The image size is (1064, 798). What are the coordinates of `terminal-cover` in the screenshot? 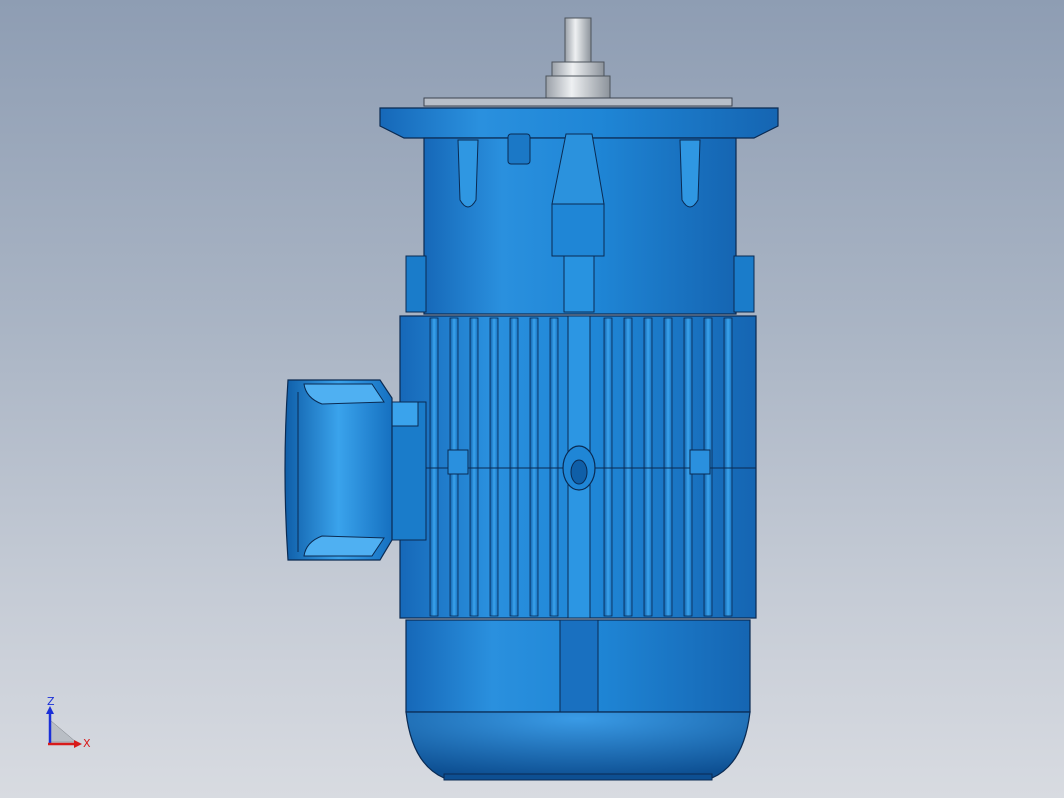 It's located at (338, 470).